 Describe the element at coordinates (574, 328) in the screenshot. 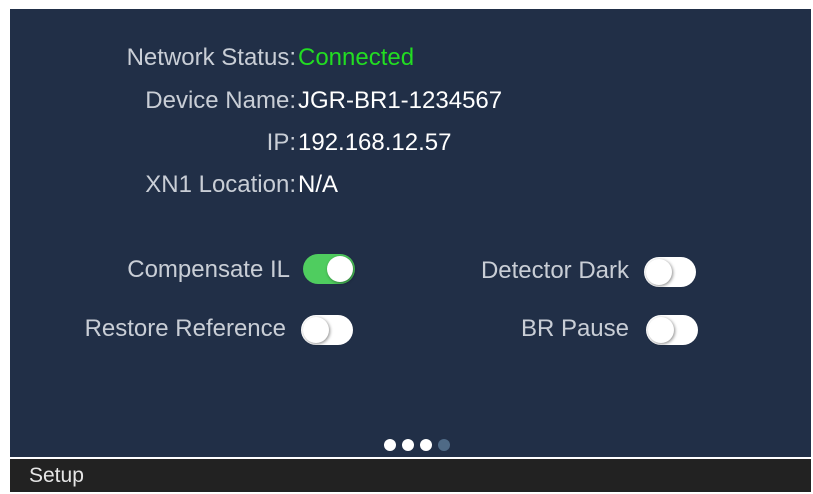

I see `br-pause-label: BR Pause` at that location.